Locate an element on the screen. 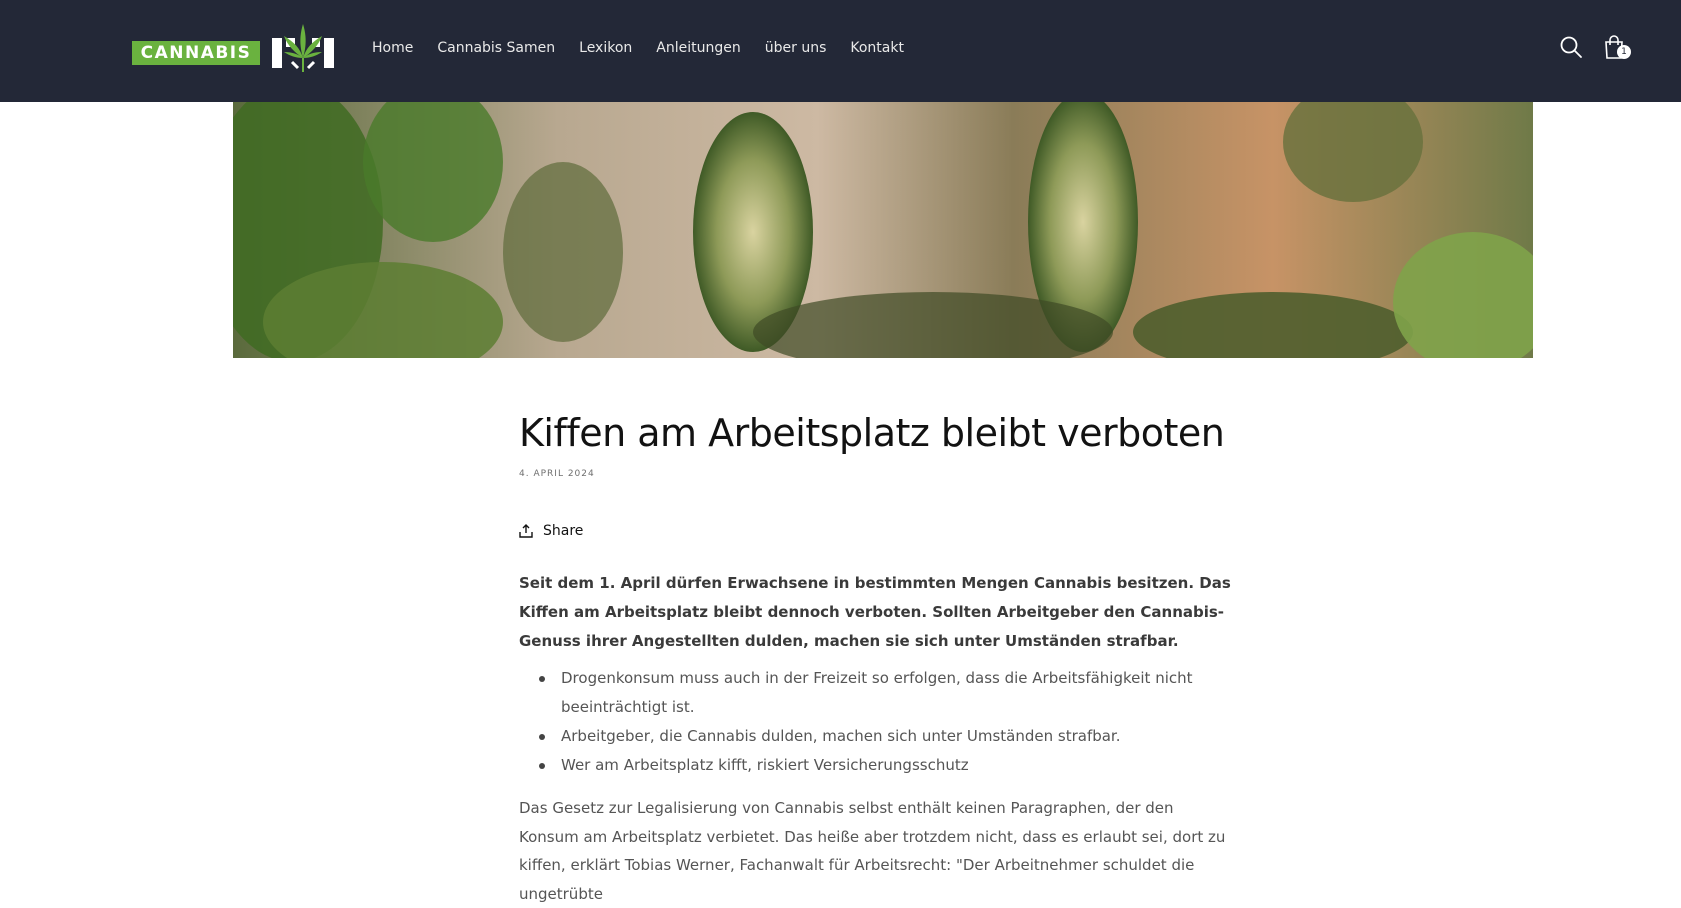  nav-anleitungen: Anleitungen is located at coordinates (698, 48).